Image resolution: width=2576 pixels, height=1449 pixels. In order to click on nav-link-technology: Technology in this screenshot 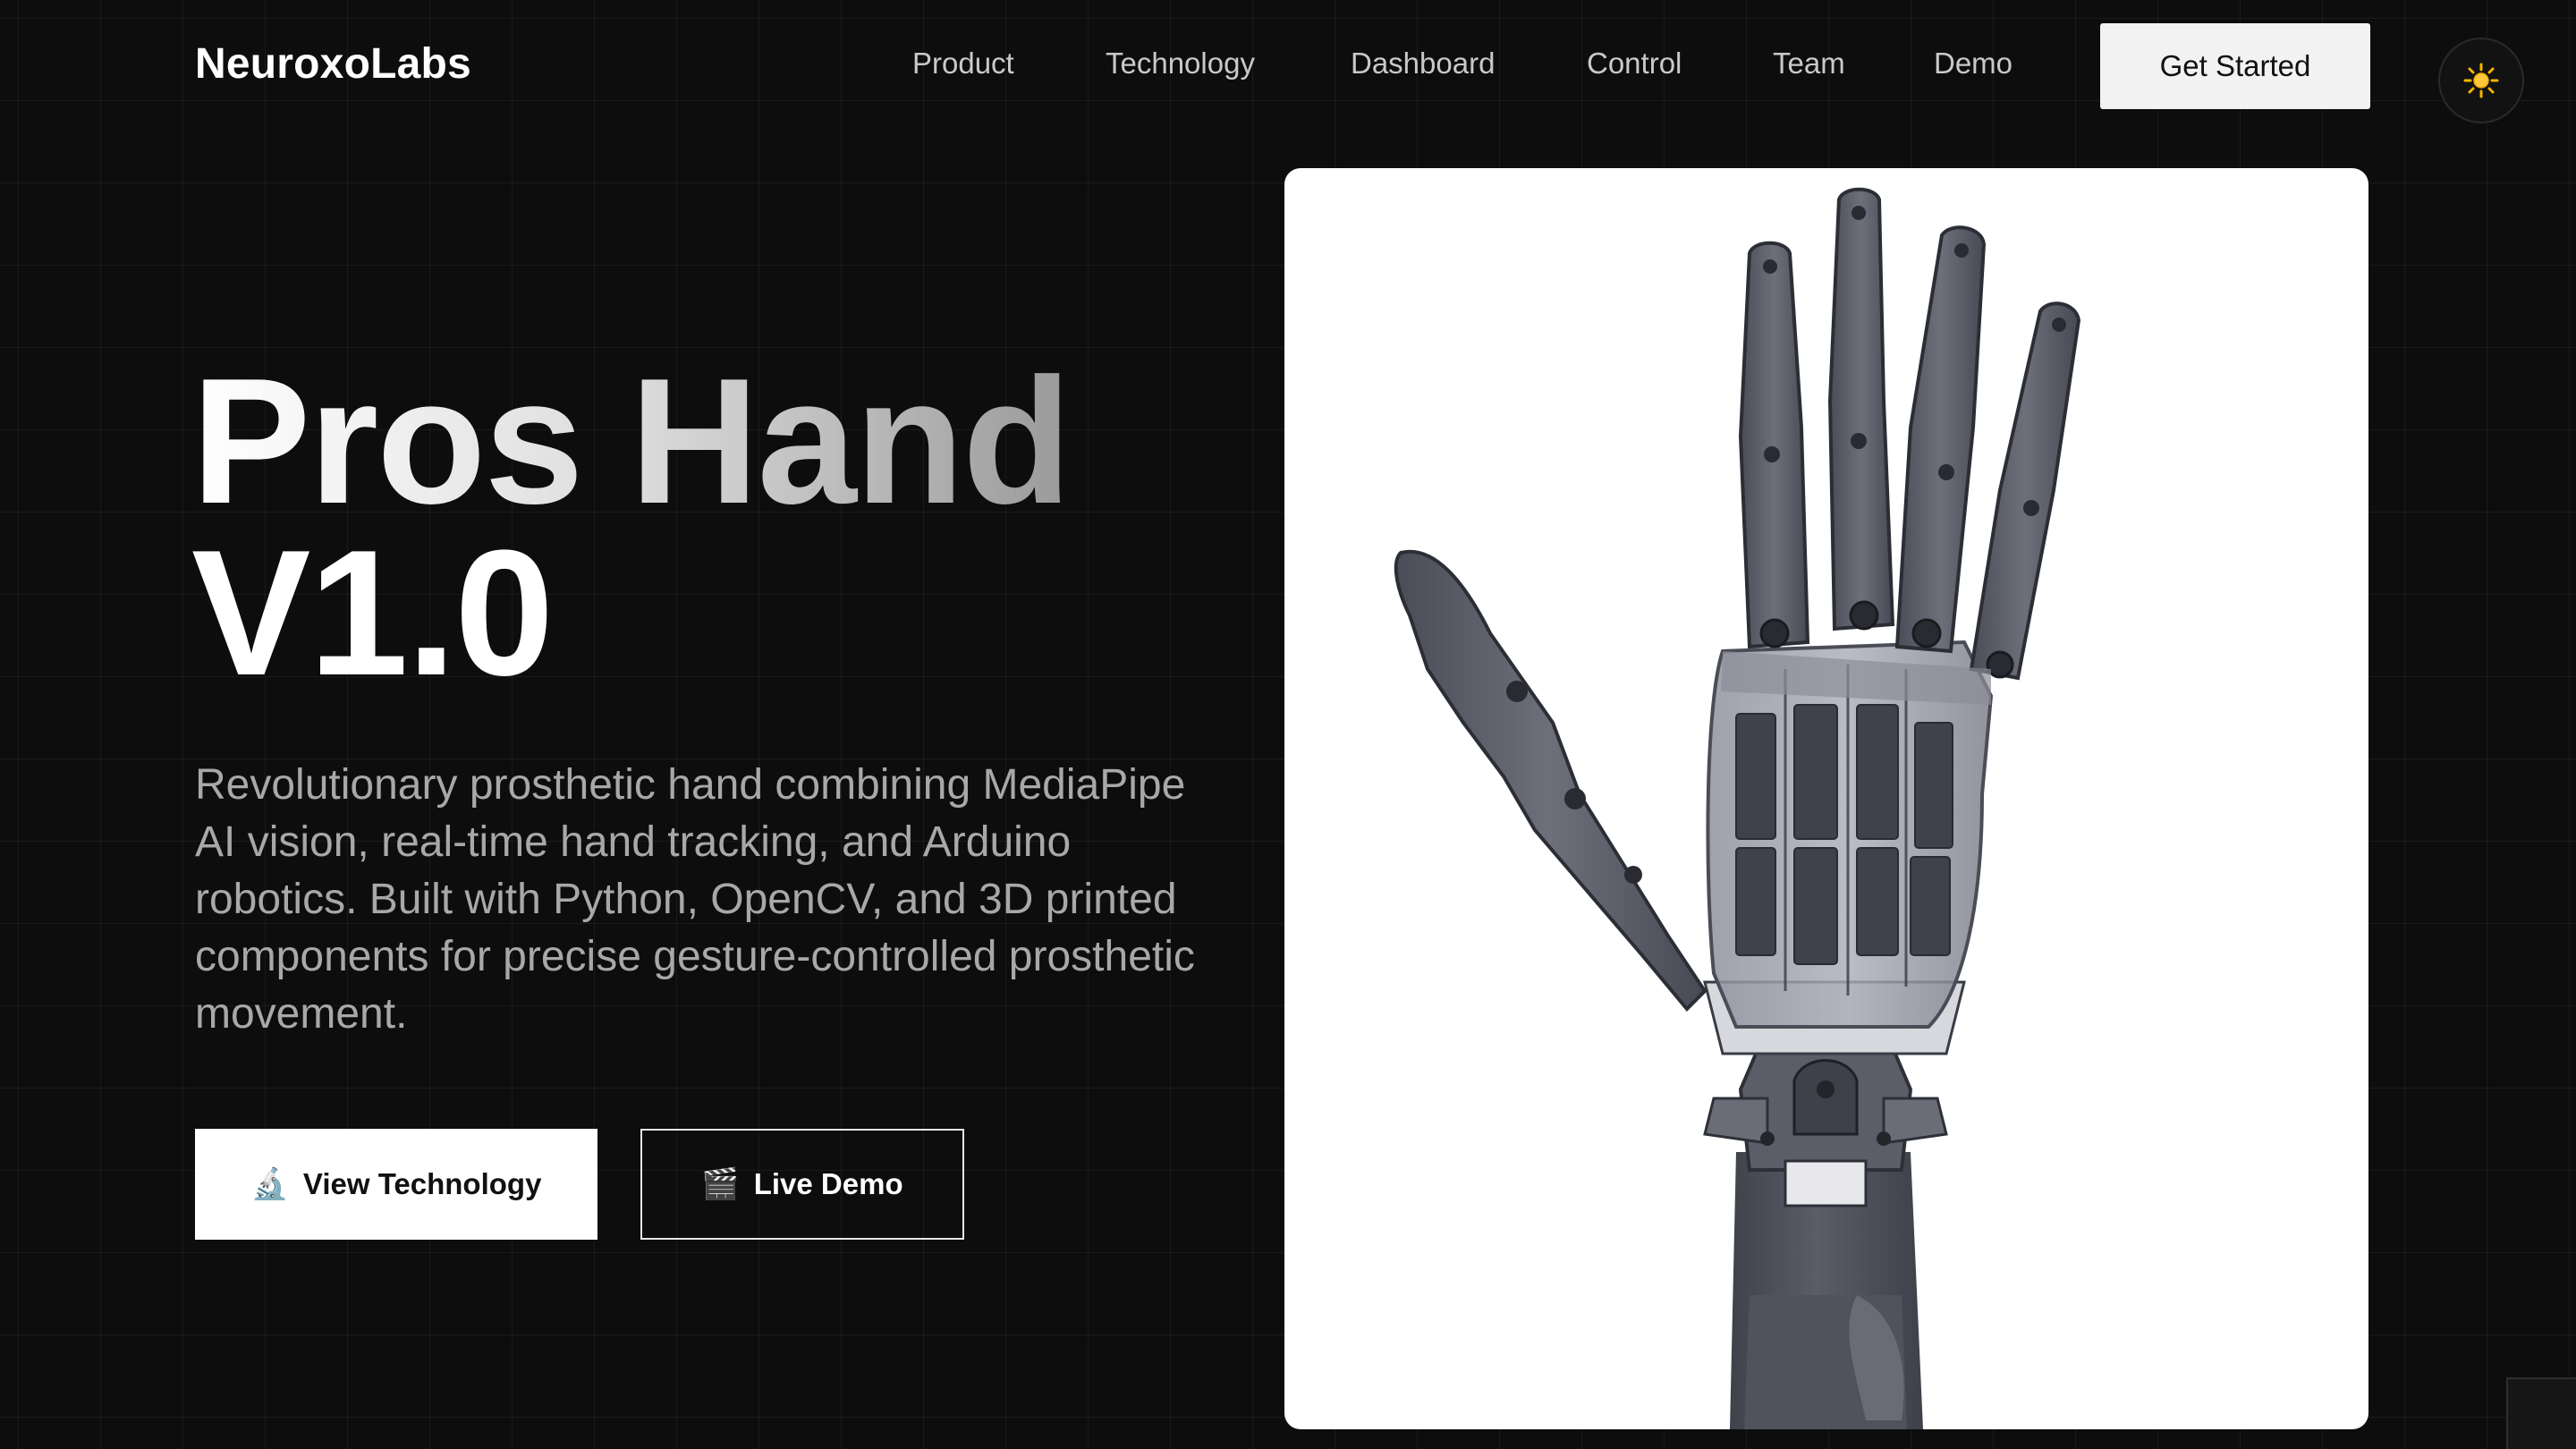, I will do `click(1180, 63)`.